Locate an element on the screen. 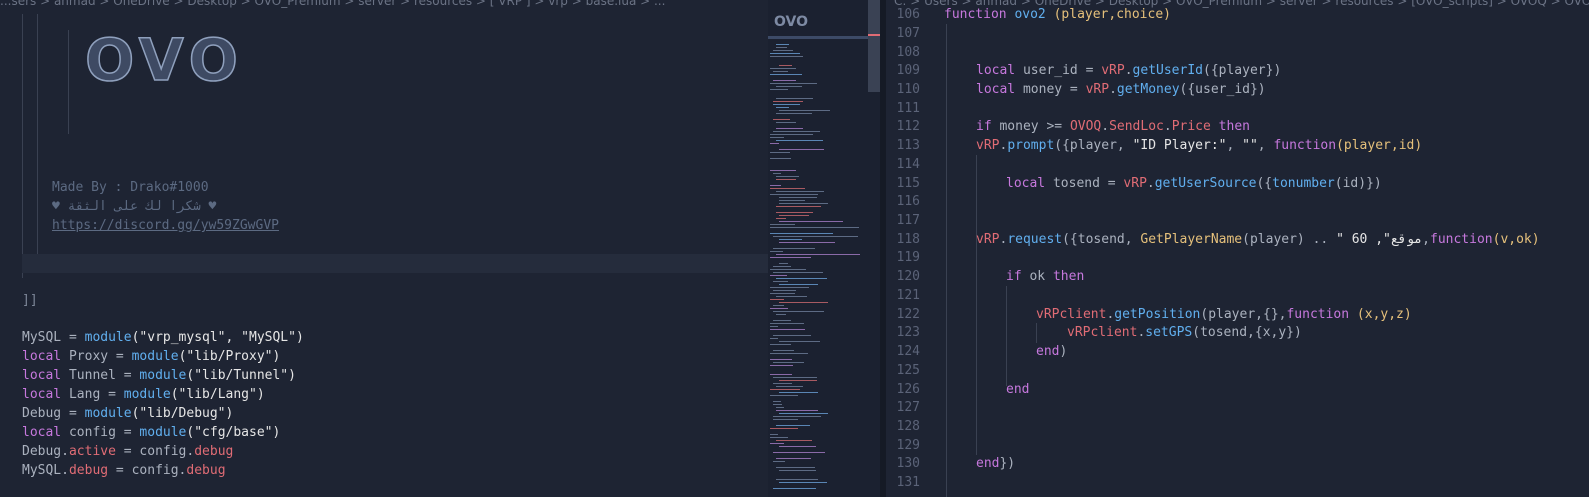 The image size is (1589, 497). discord-link: https://discord.gg/yw59ZGwGVP is located at coordinates (165, 225).